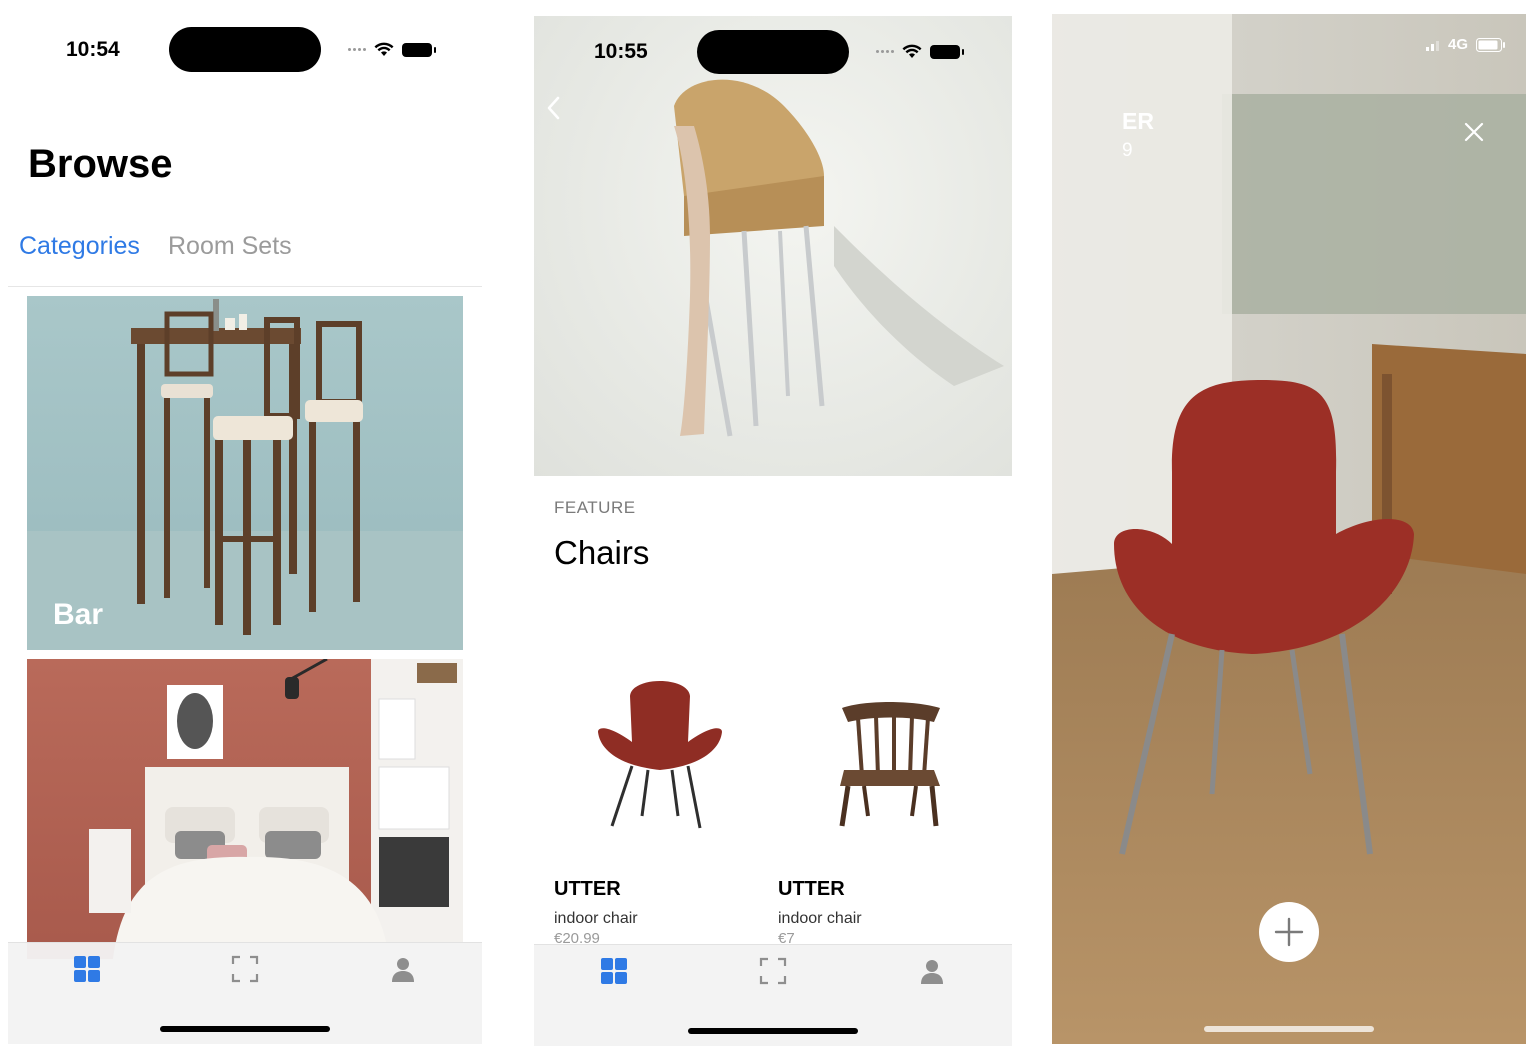 The width and height of the screenshot is (1532, 1052). What do you see at coordinates (621, 51) in the screenshot?
I see `status-time: 10:55` at bounding box center [621, 51].